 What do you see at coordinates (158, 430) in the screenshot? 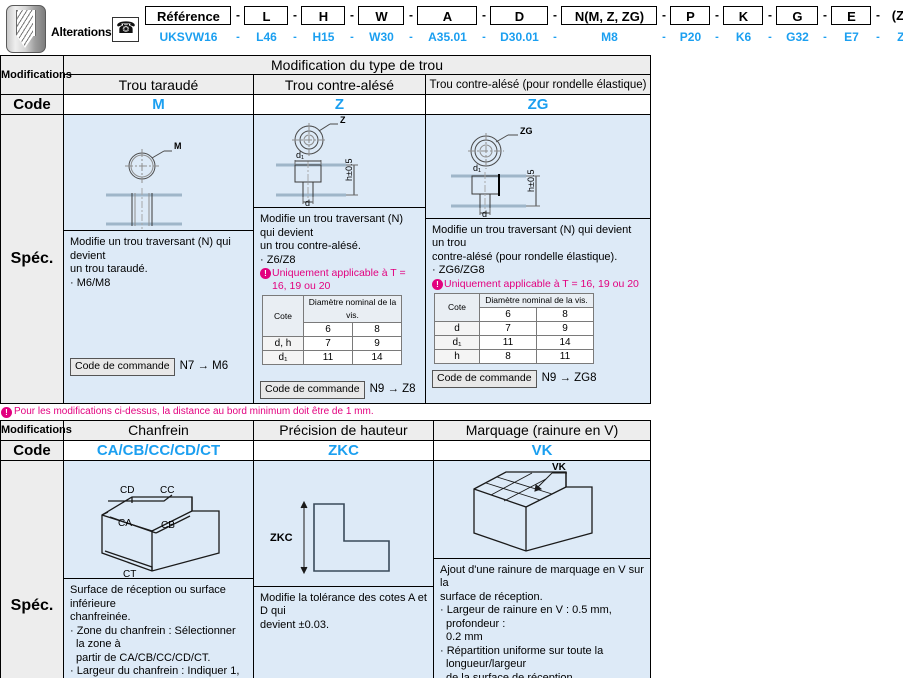
I see `column-title-chamfer: Chanfrein` at bounding box center [158, 430].